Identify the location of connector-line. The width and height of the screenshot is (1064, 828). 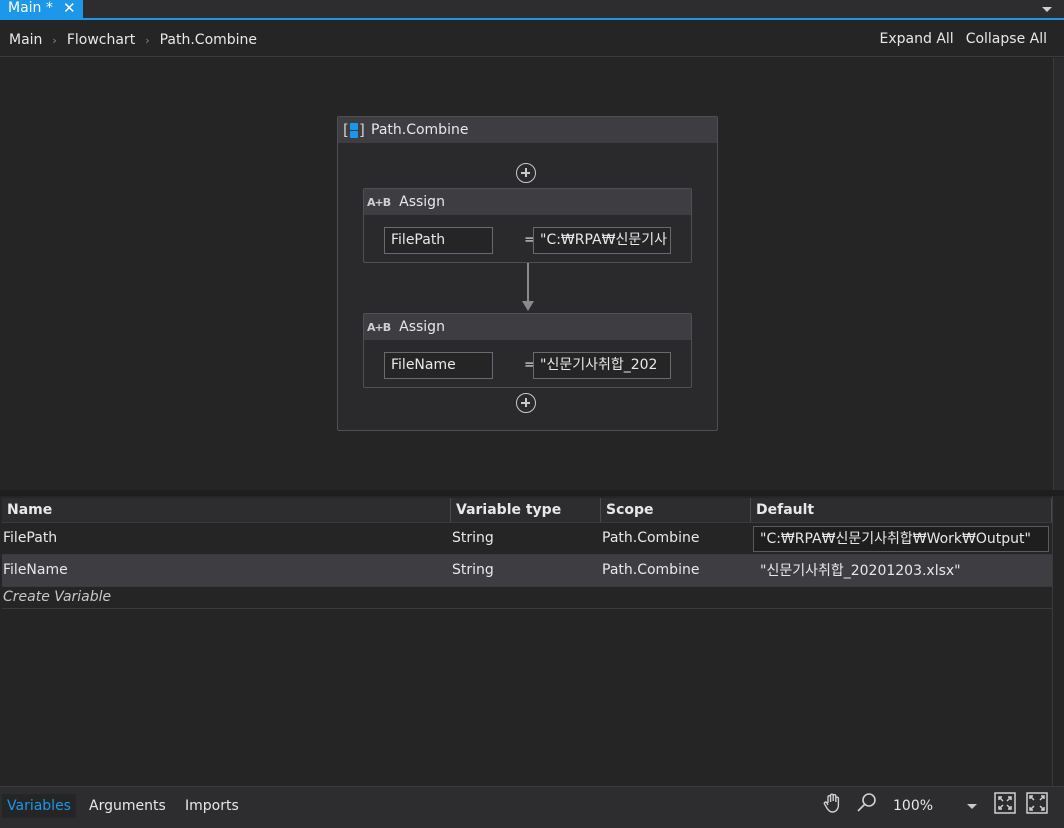
(528, 283).